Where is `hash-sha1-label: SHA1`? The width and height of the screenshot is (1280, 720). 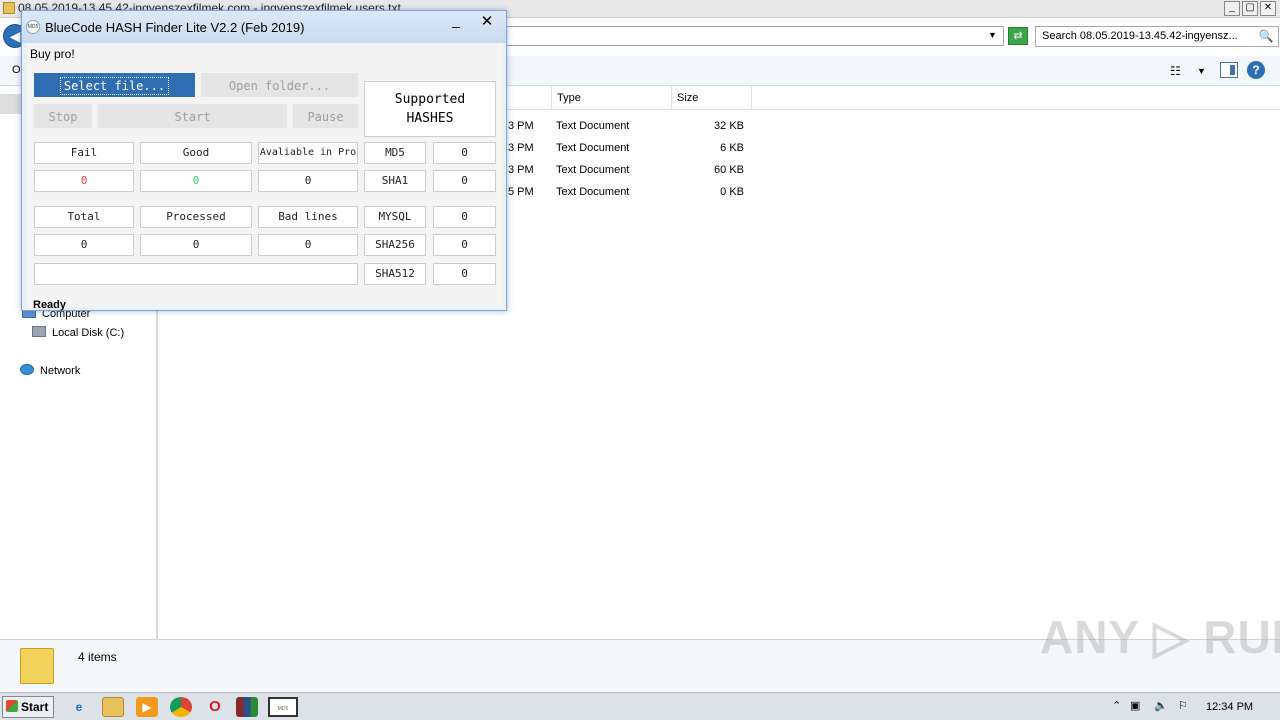 hash-sha1-label: SHA1 is located at coordinates (395, 181).